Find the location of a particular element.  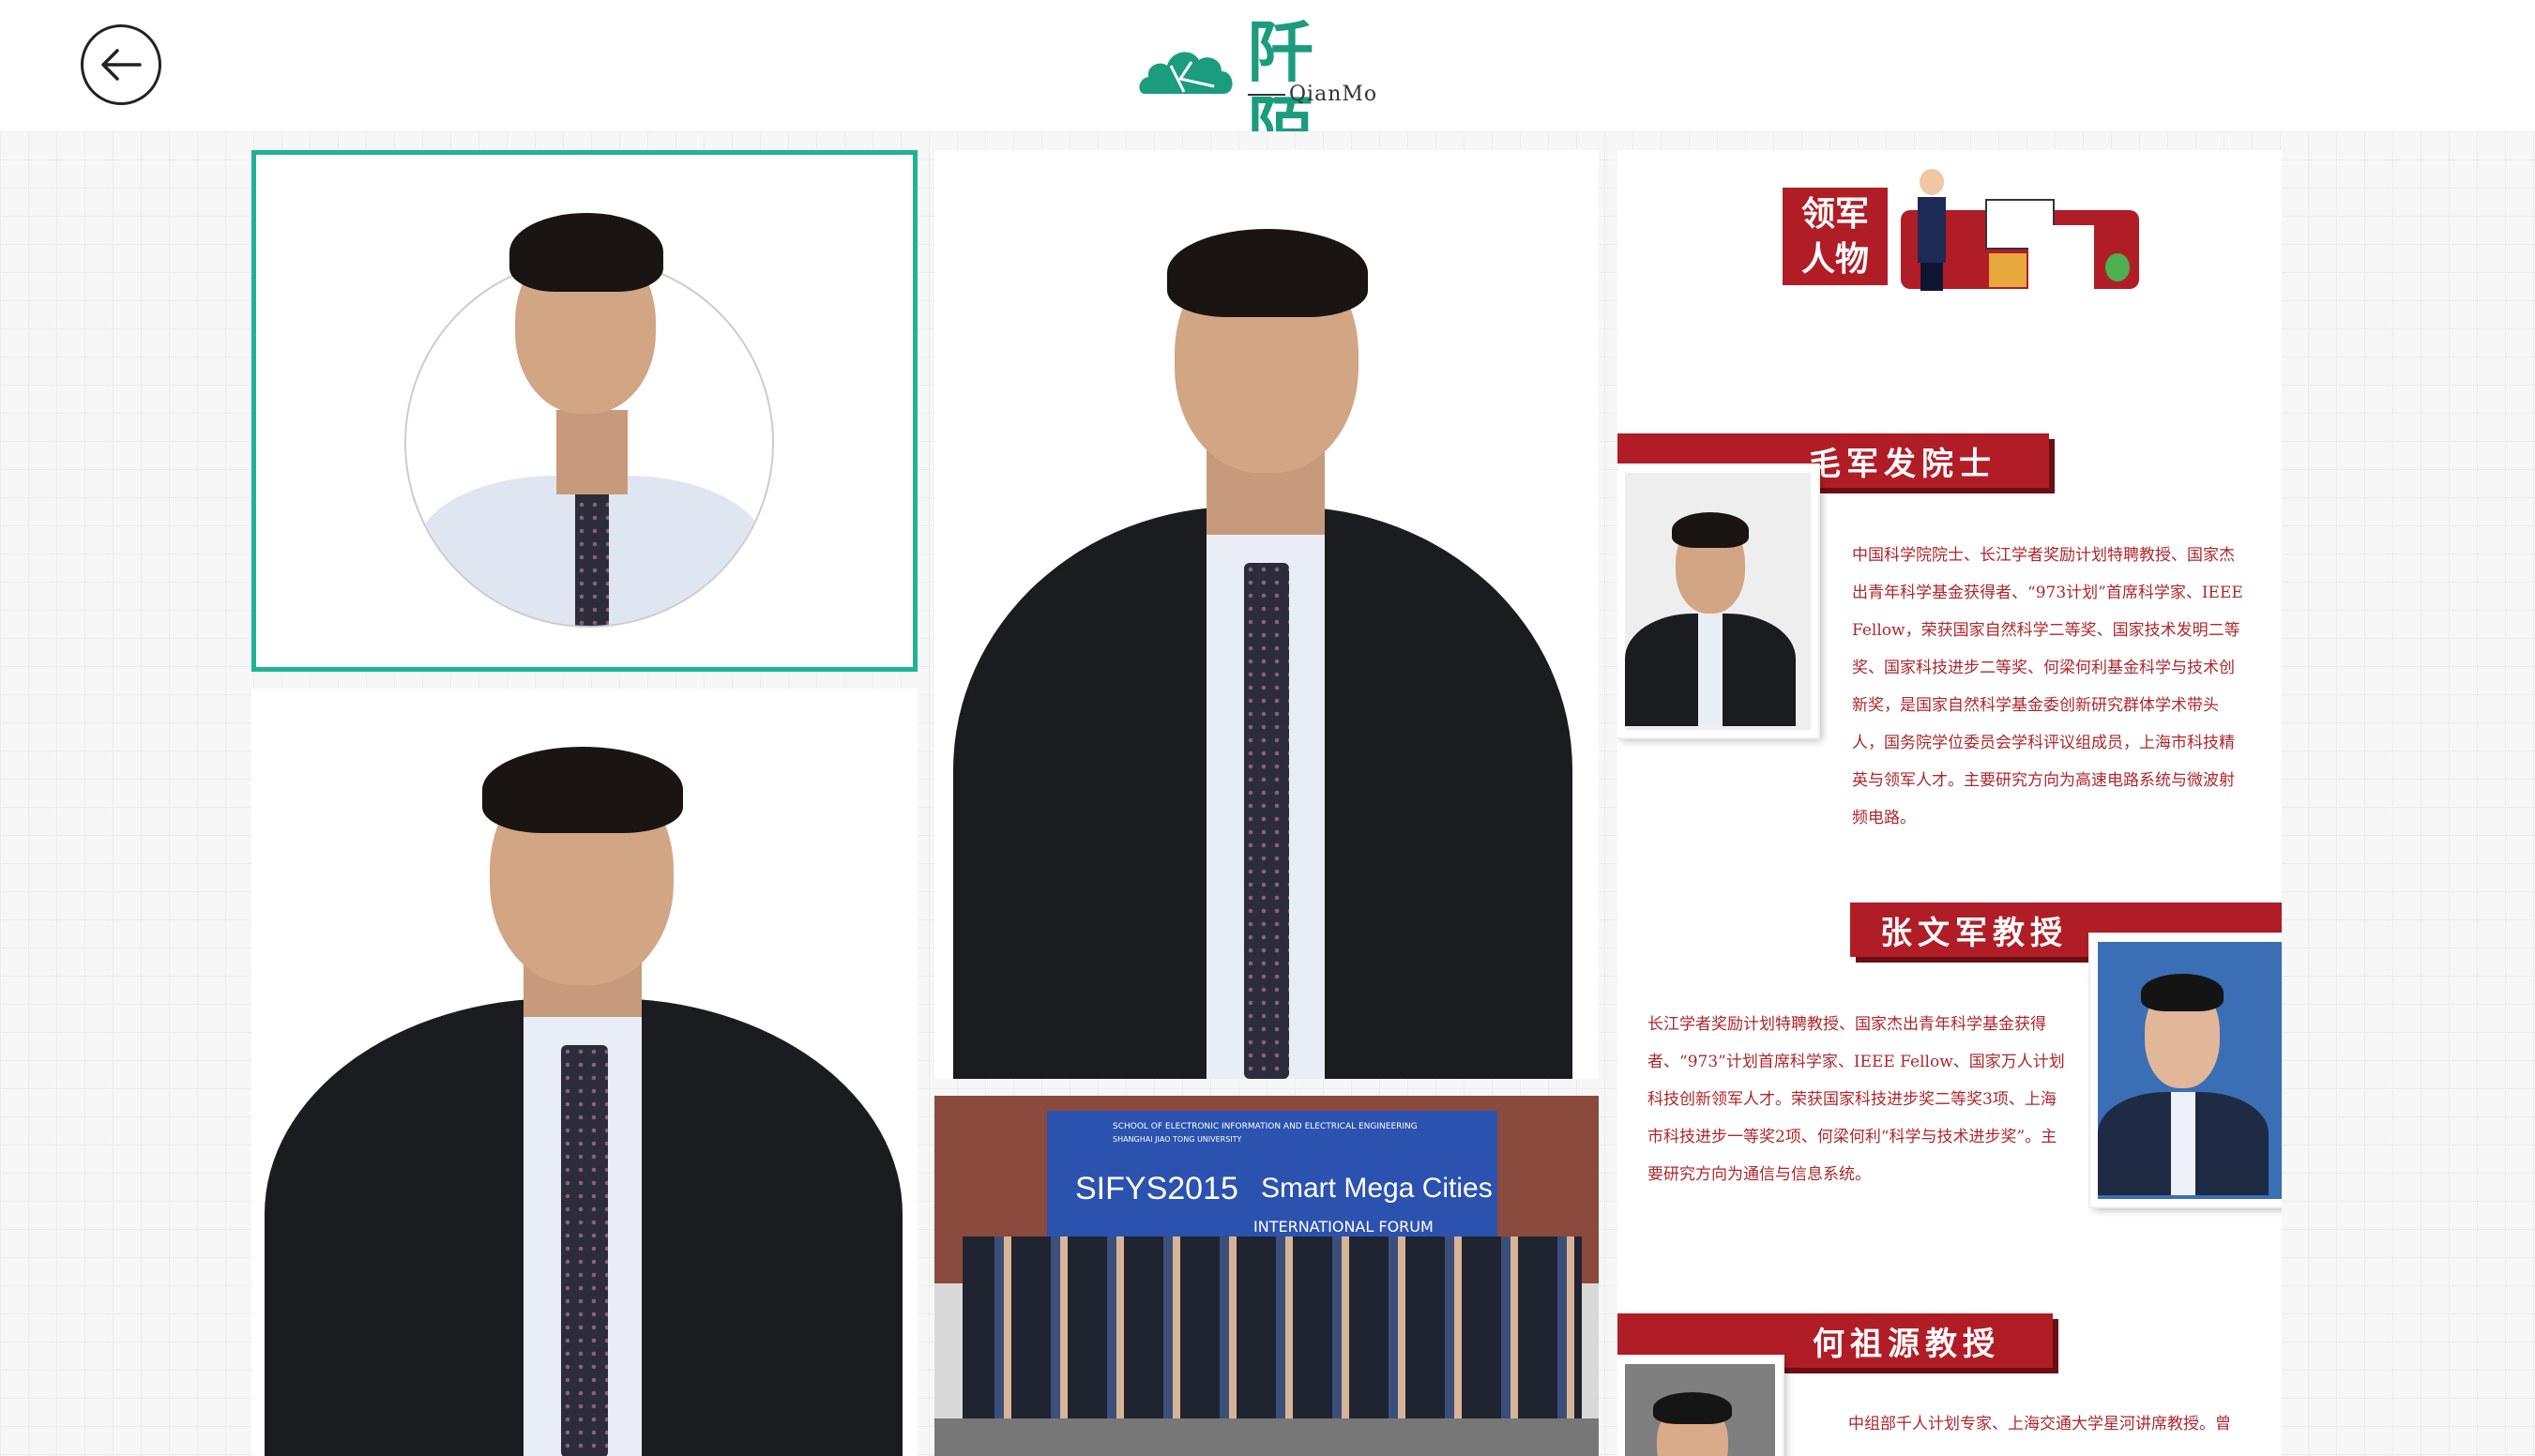

school-name-line2: SHANGHAI JIAO TONG UNIVERSITY is located at coordinates (1177, 1139).